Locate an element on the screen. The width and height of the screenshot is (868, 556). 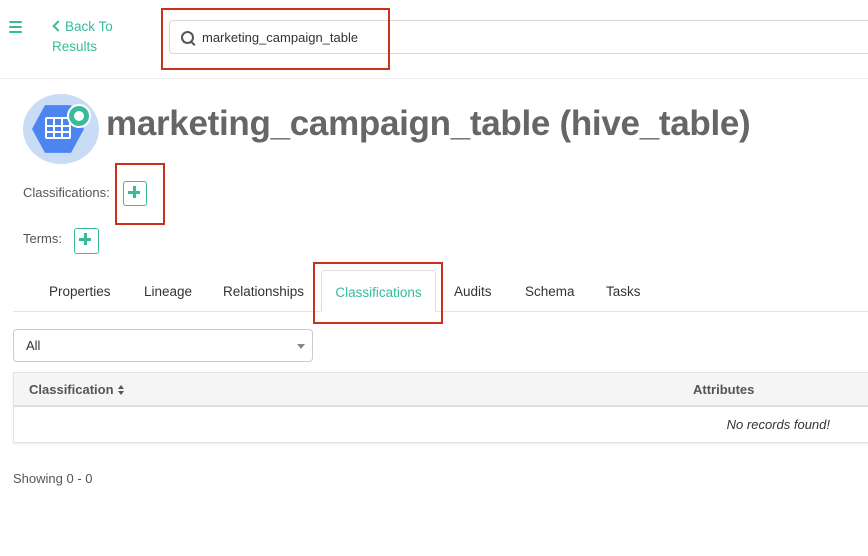
caret-down-icon is located at coordinates (301, 346).